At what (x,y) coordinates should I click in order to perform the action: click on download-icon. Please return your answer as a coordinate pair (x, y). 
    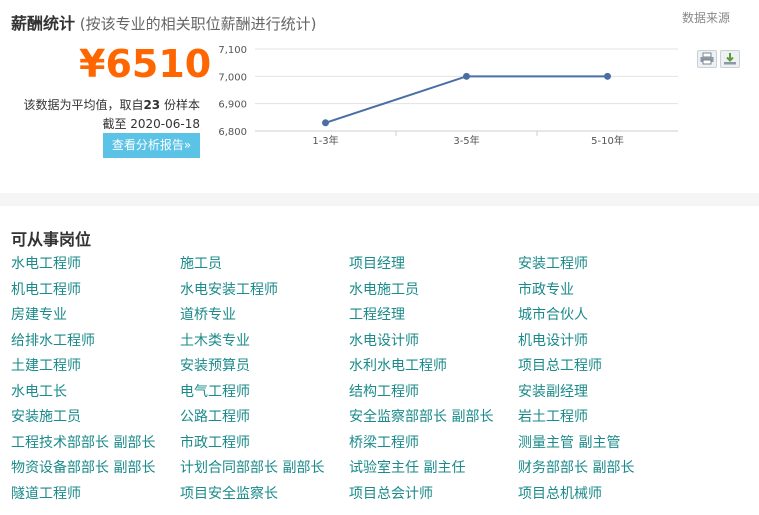
    Looking at the image, I should click on (730, 59).